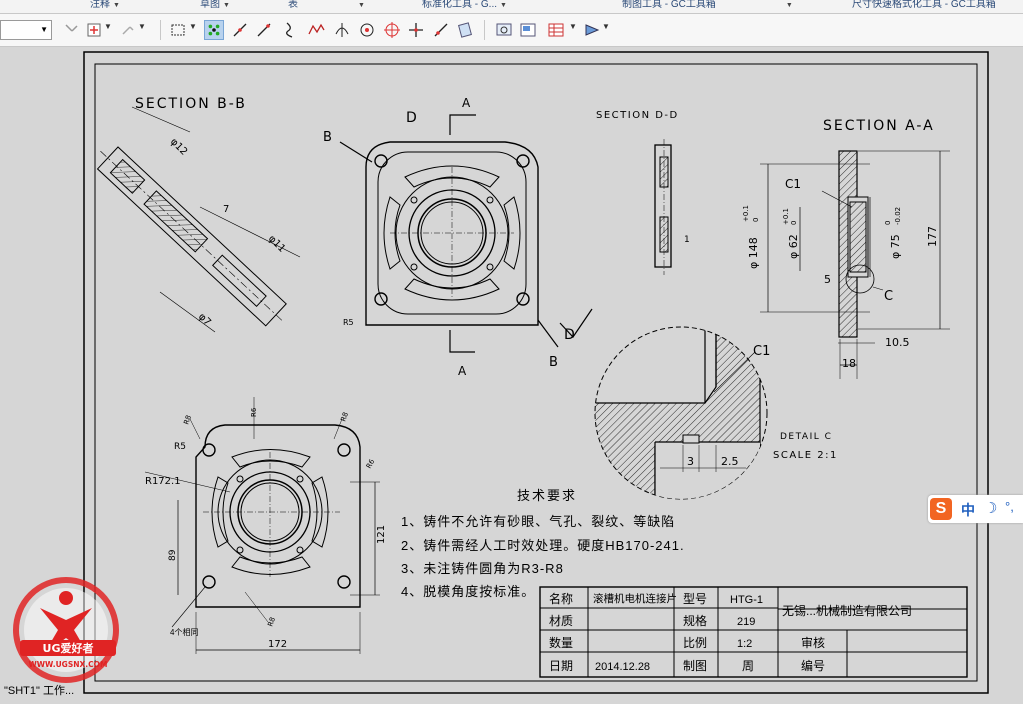  Describe the element at coordinates (411, 118) in the screenshot. I see `label-d-top: D` at that location.